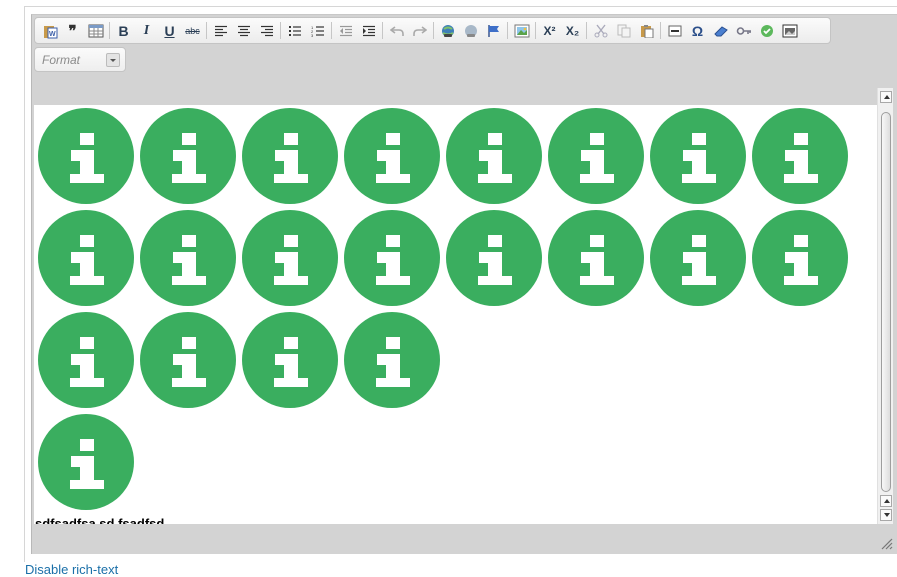 Image resolution: width=897 pixels, height=577 pixels. I want to click on align-right-button, so click(266, 31).